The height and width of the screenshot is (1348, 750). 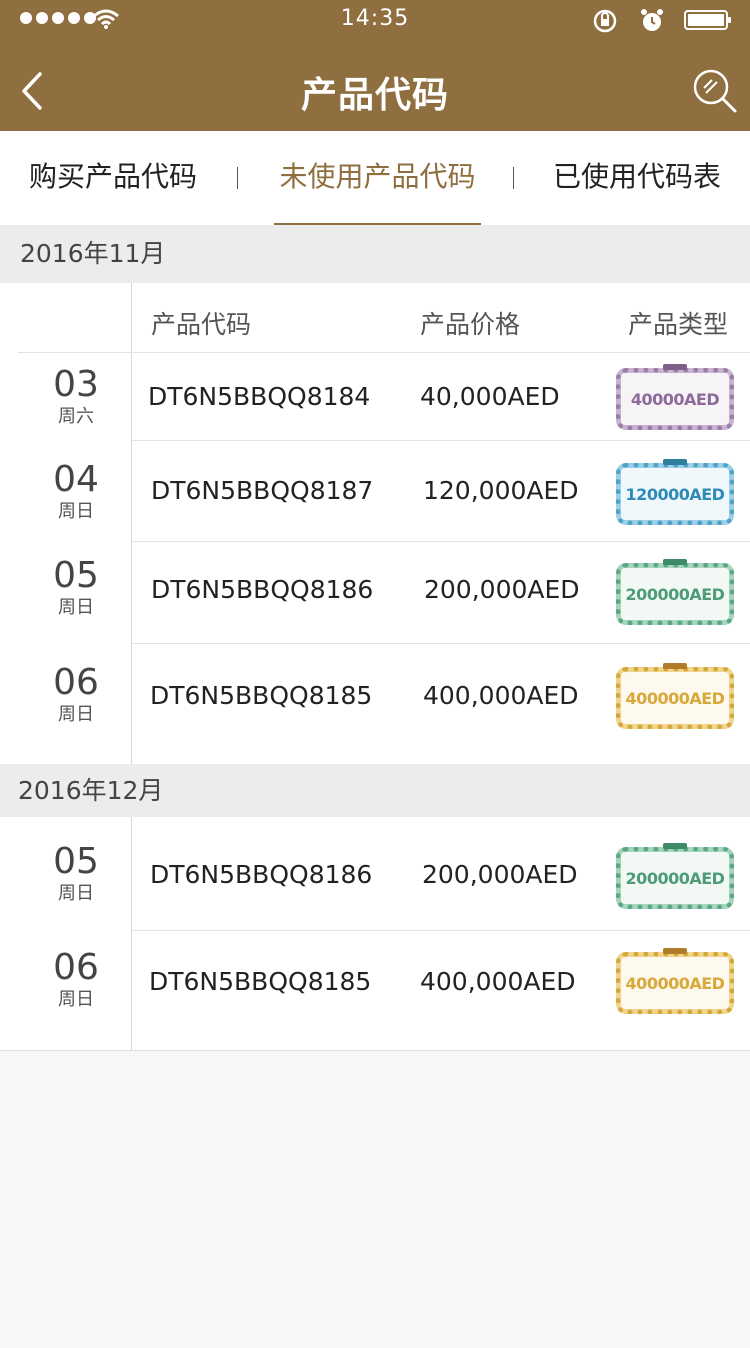 What do you see at coordinates (637, 178) in the screenshot?
I see `tab-used-codes: 已使用代码表` at bounding box center [637, 178].